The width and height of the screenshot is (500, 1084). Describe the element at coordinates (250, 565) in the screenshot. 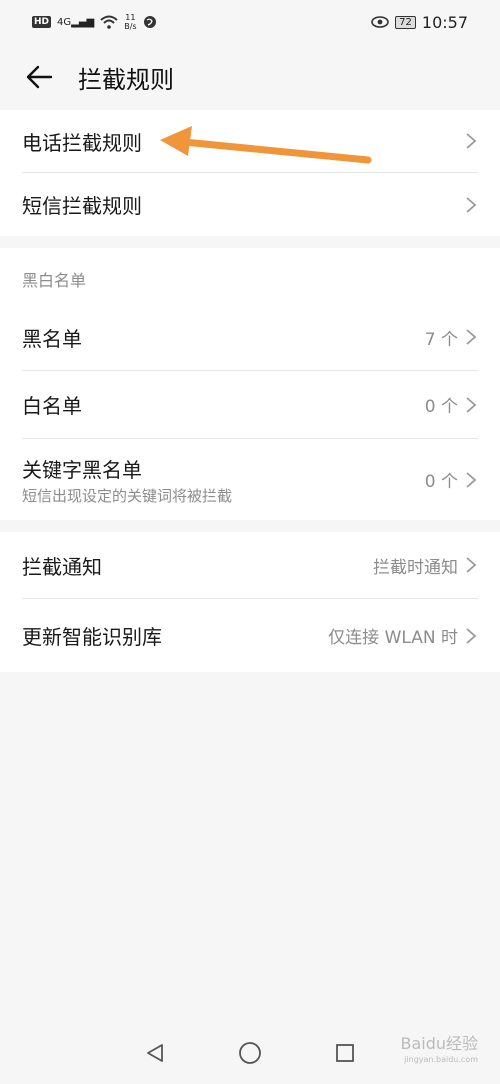

I see `intercept-notify-item: 拦截通知 拦截时通知` at that location.